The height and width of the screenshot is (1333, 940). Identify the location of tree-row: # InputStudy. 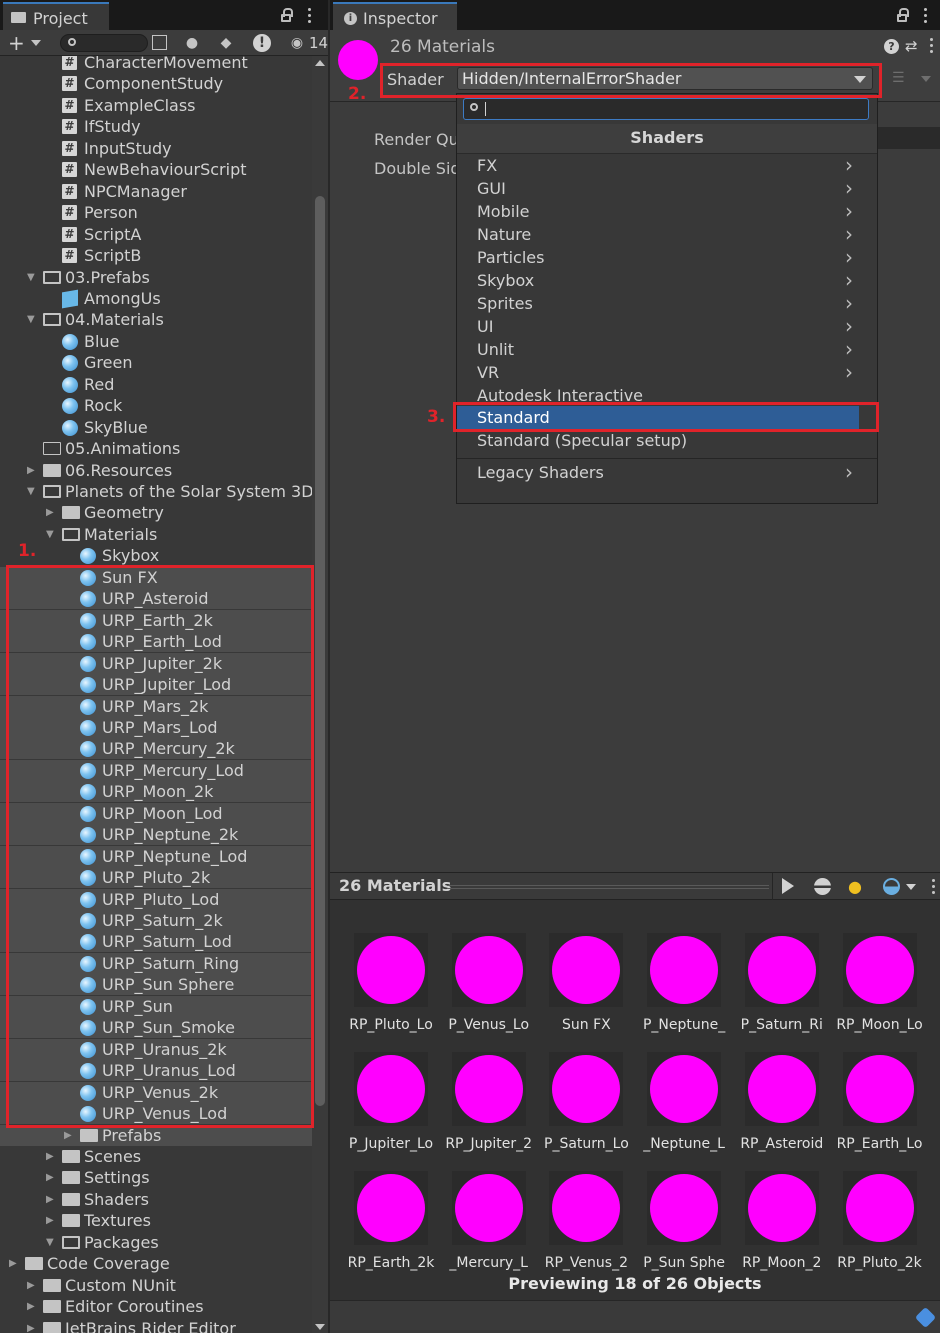
(156, 148).